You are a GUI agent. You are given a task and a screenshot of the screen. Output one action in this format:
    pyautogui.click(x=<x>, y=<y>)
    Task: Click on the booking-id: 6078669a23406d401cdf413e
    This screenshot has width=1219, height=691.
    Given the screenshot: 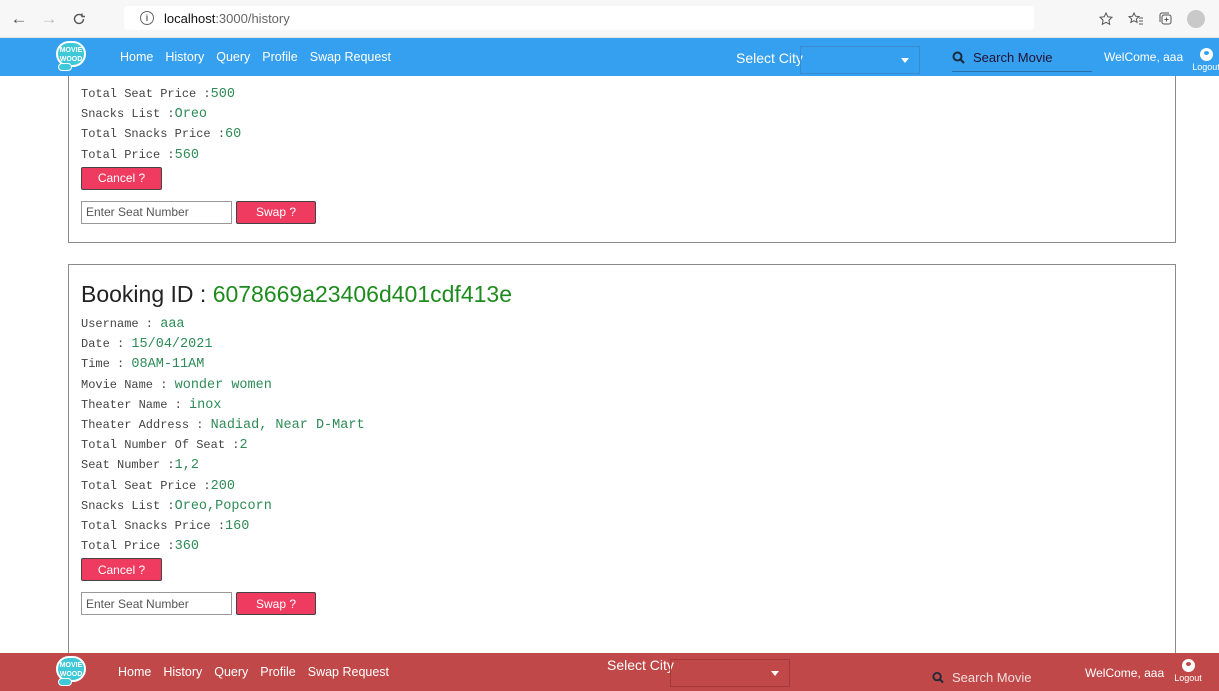 What is the action you would take?
    pyautogui.click(x=362, y=294)
    